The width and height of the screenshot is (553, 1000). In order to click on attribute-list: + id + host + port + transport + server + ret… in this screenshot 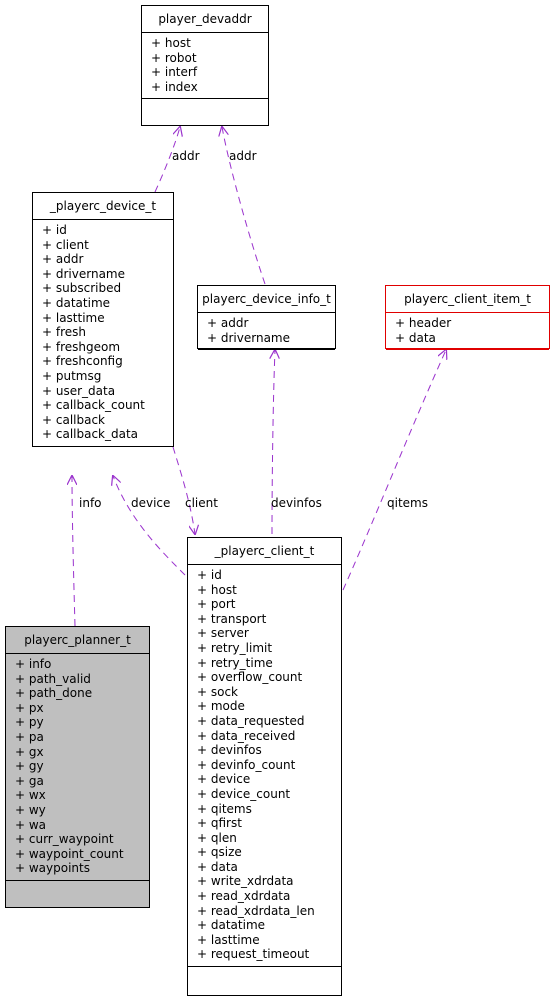, I will do `click(264, 766)`.